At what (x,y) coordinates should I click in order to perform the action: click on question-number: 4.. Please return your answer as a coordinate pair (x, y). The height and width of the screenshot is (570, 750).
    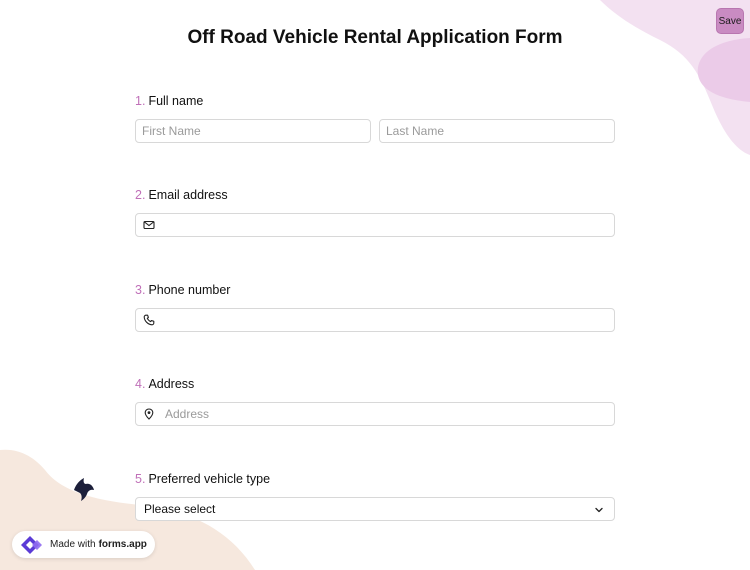
    Looking at the image, I should click on (140, 384).